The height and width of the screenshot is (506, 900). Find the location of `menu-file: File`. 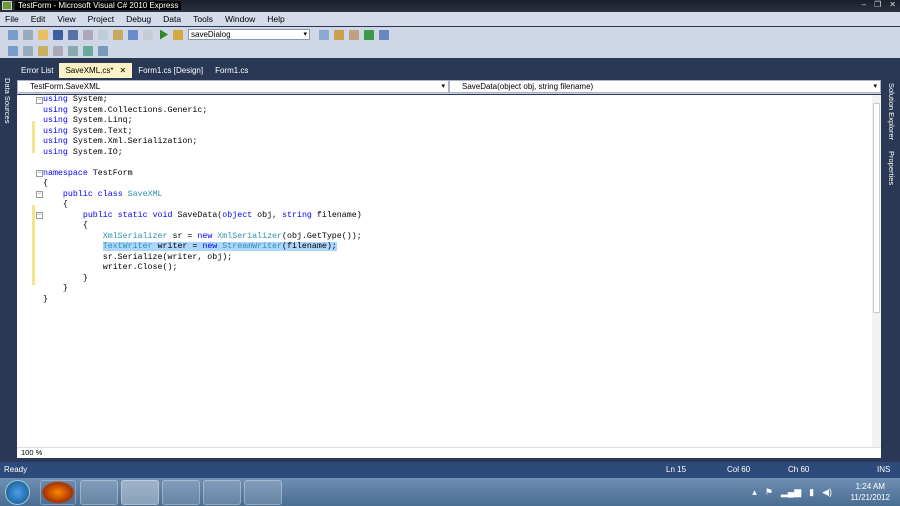

menu-file: File is located at coordinates (12, 19).